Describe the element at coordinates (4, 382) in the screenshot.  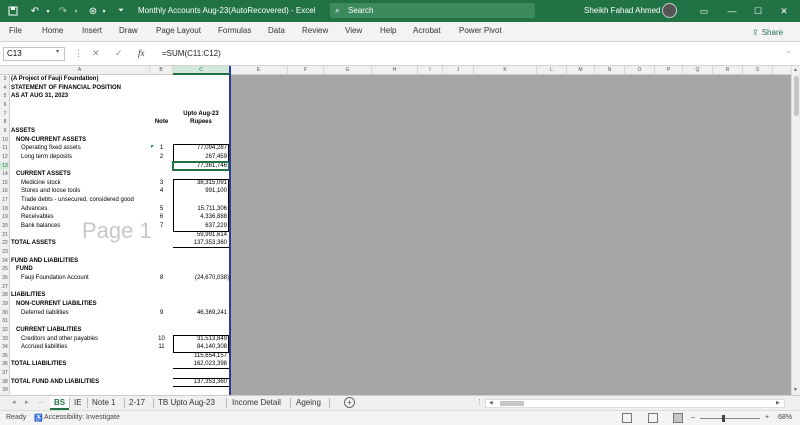
I see `row-header: 38` at that location.